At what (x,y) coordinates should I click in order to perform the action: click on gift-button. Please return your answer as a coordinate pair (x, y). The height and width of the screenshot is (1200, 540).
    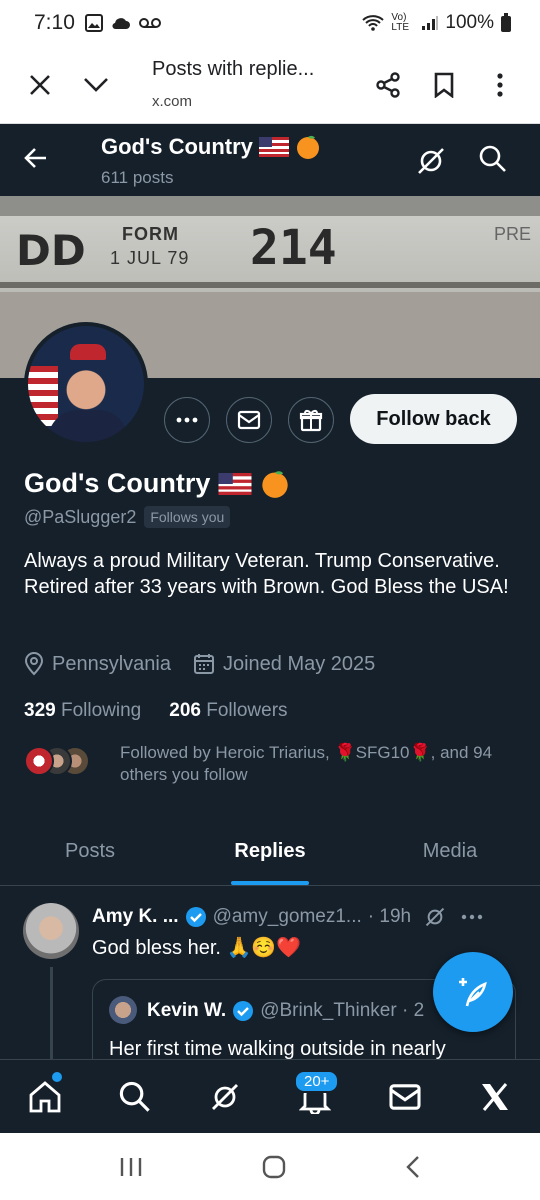
    Looking at the image, I should click on (311, 420).